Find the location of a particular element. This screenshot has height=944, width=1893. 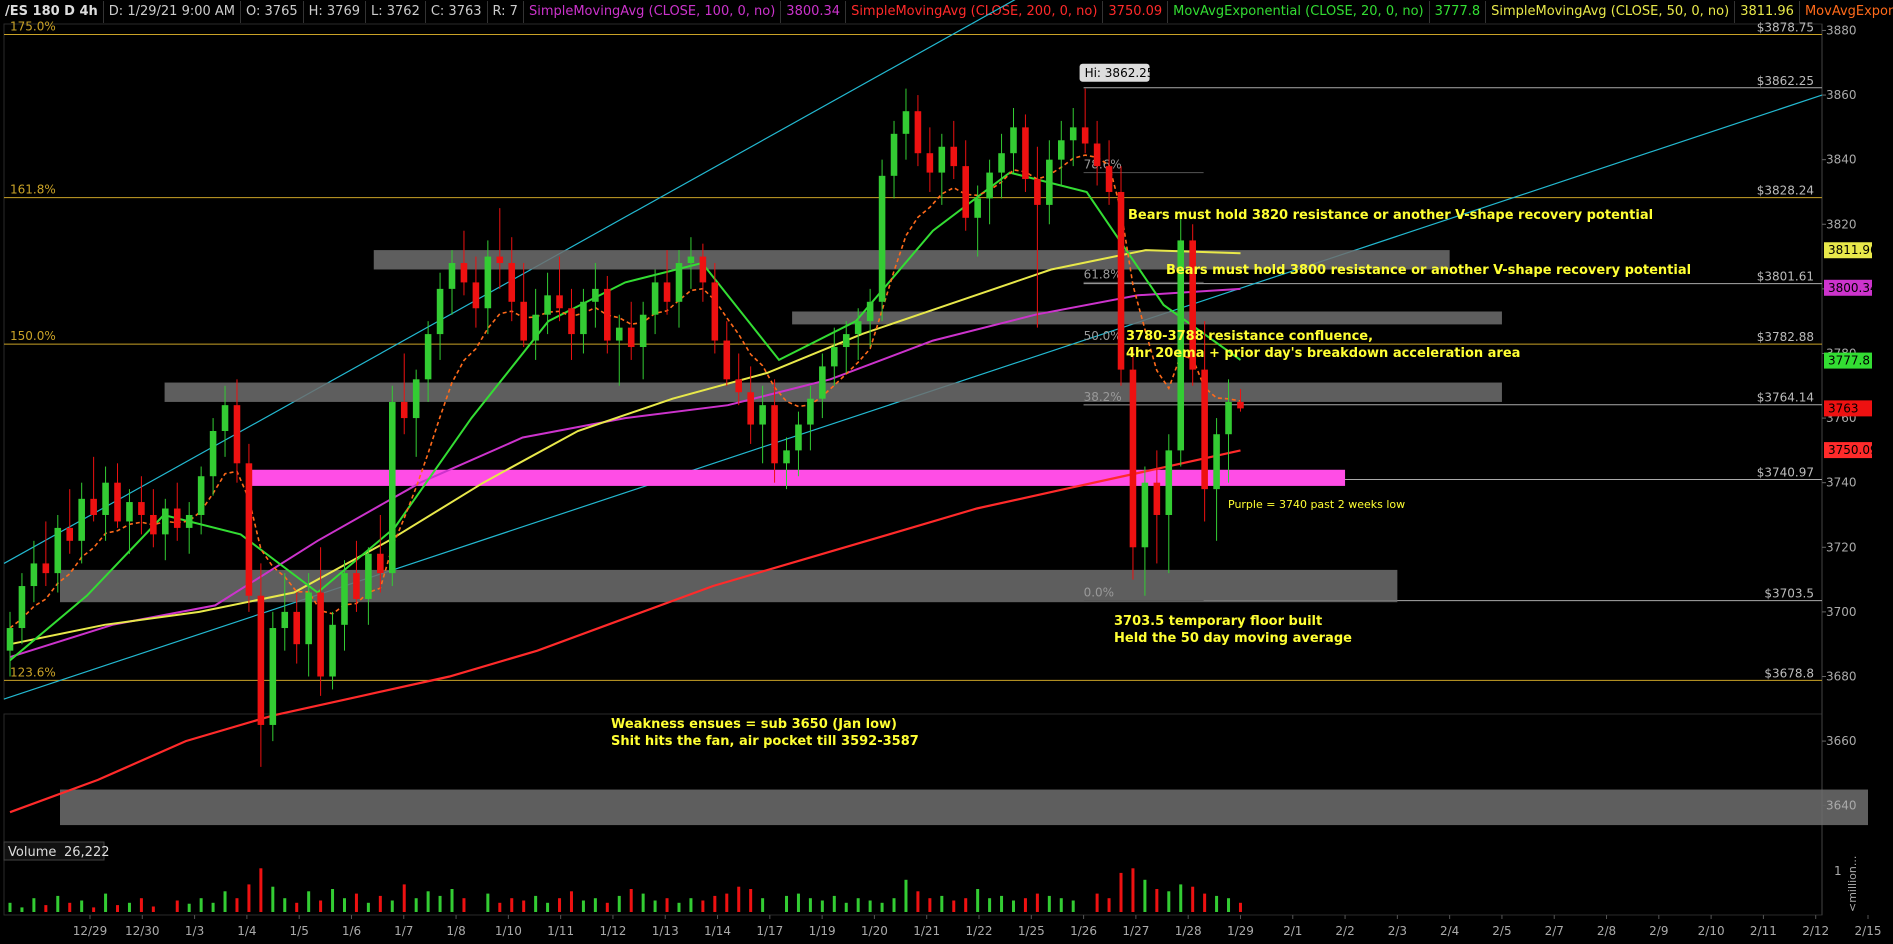

annotation-resistance-confluence: 3780-3788 resistance confluence, is located at coordinates (1249, 336).